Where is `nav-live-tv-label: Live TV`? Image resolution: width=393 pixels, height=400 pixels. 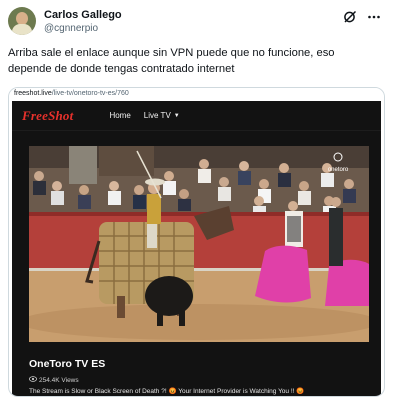 nav-live-tv-label: Live TV is located at coordinates (157, 115).